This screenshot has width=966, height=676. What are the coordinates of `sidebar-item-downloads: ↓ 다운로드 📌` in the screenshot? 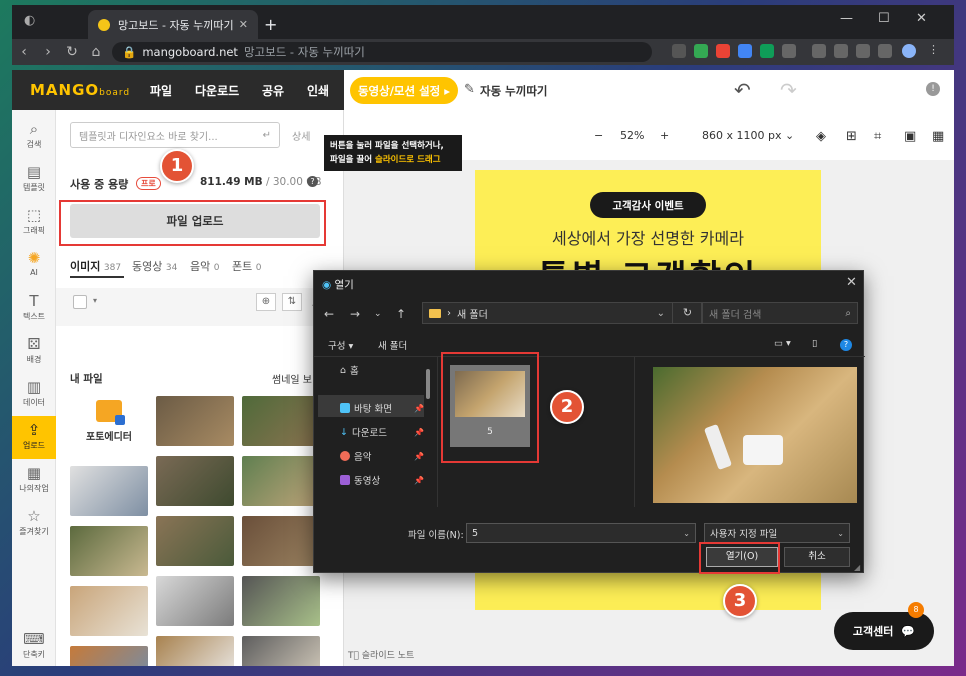 It's located at (382, 432).